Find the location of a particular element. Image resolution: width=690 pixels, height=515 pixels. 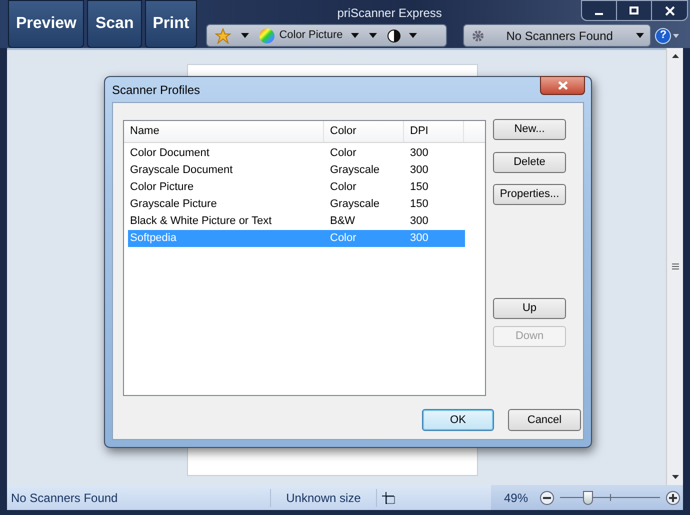

minimize-icon is located at coordinates (599, 13).